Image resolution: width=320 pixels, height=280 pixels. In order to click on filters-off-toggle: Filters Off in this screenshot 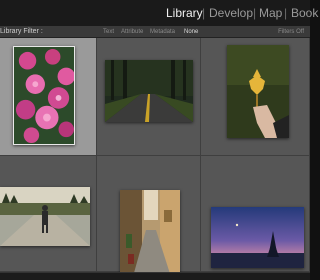, I will do `click(291, 32)`.